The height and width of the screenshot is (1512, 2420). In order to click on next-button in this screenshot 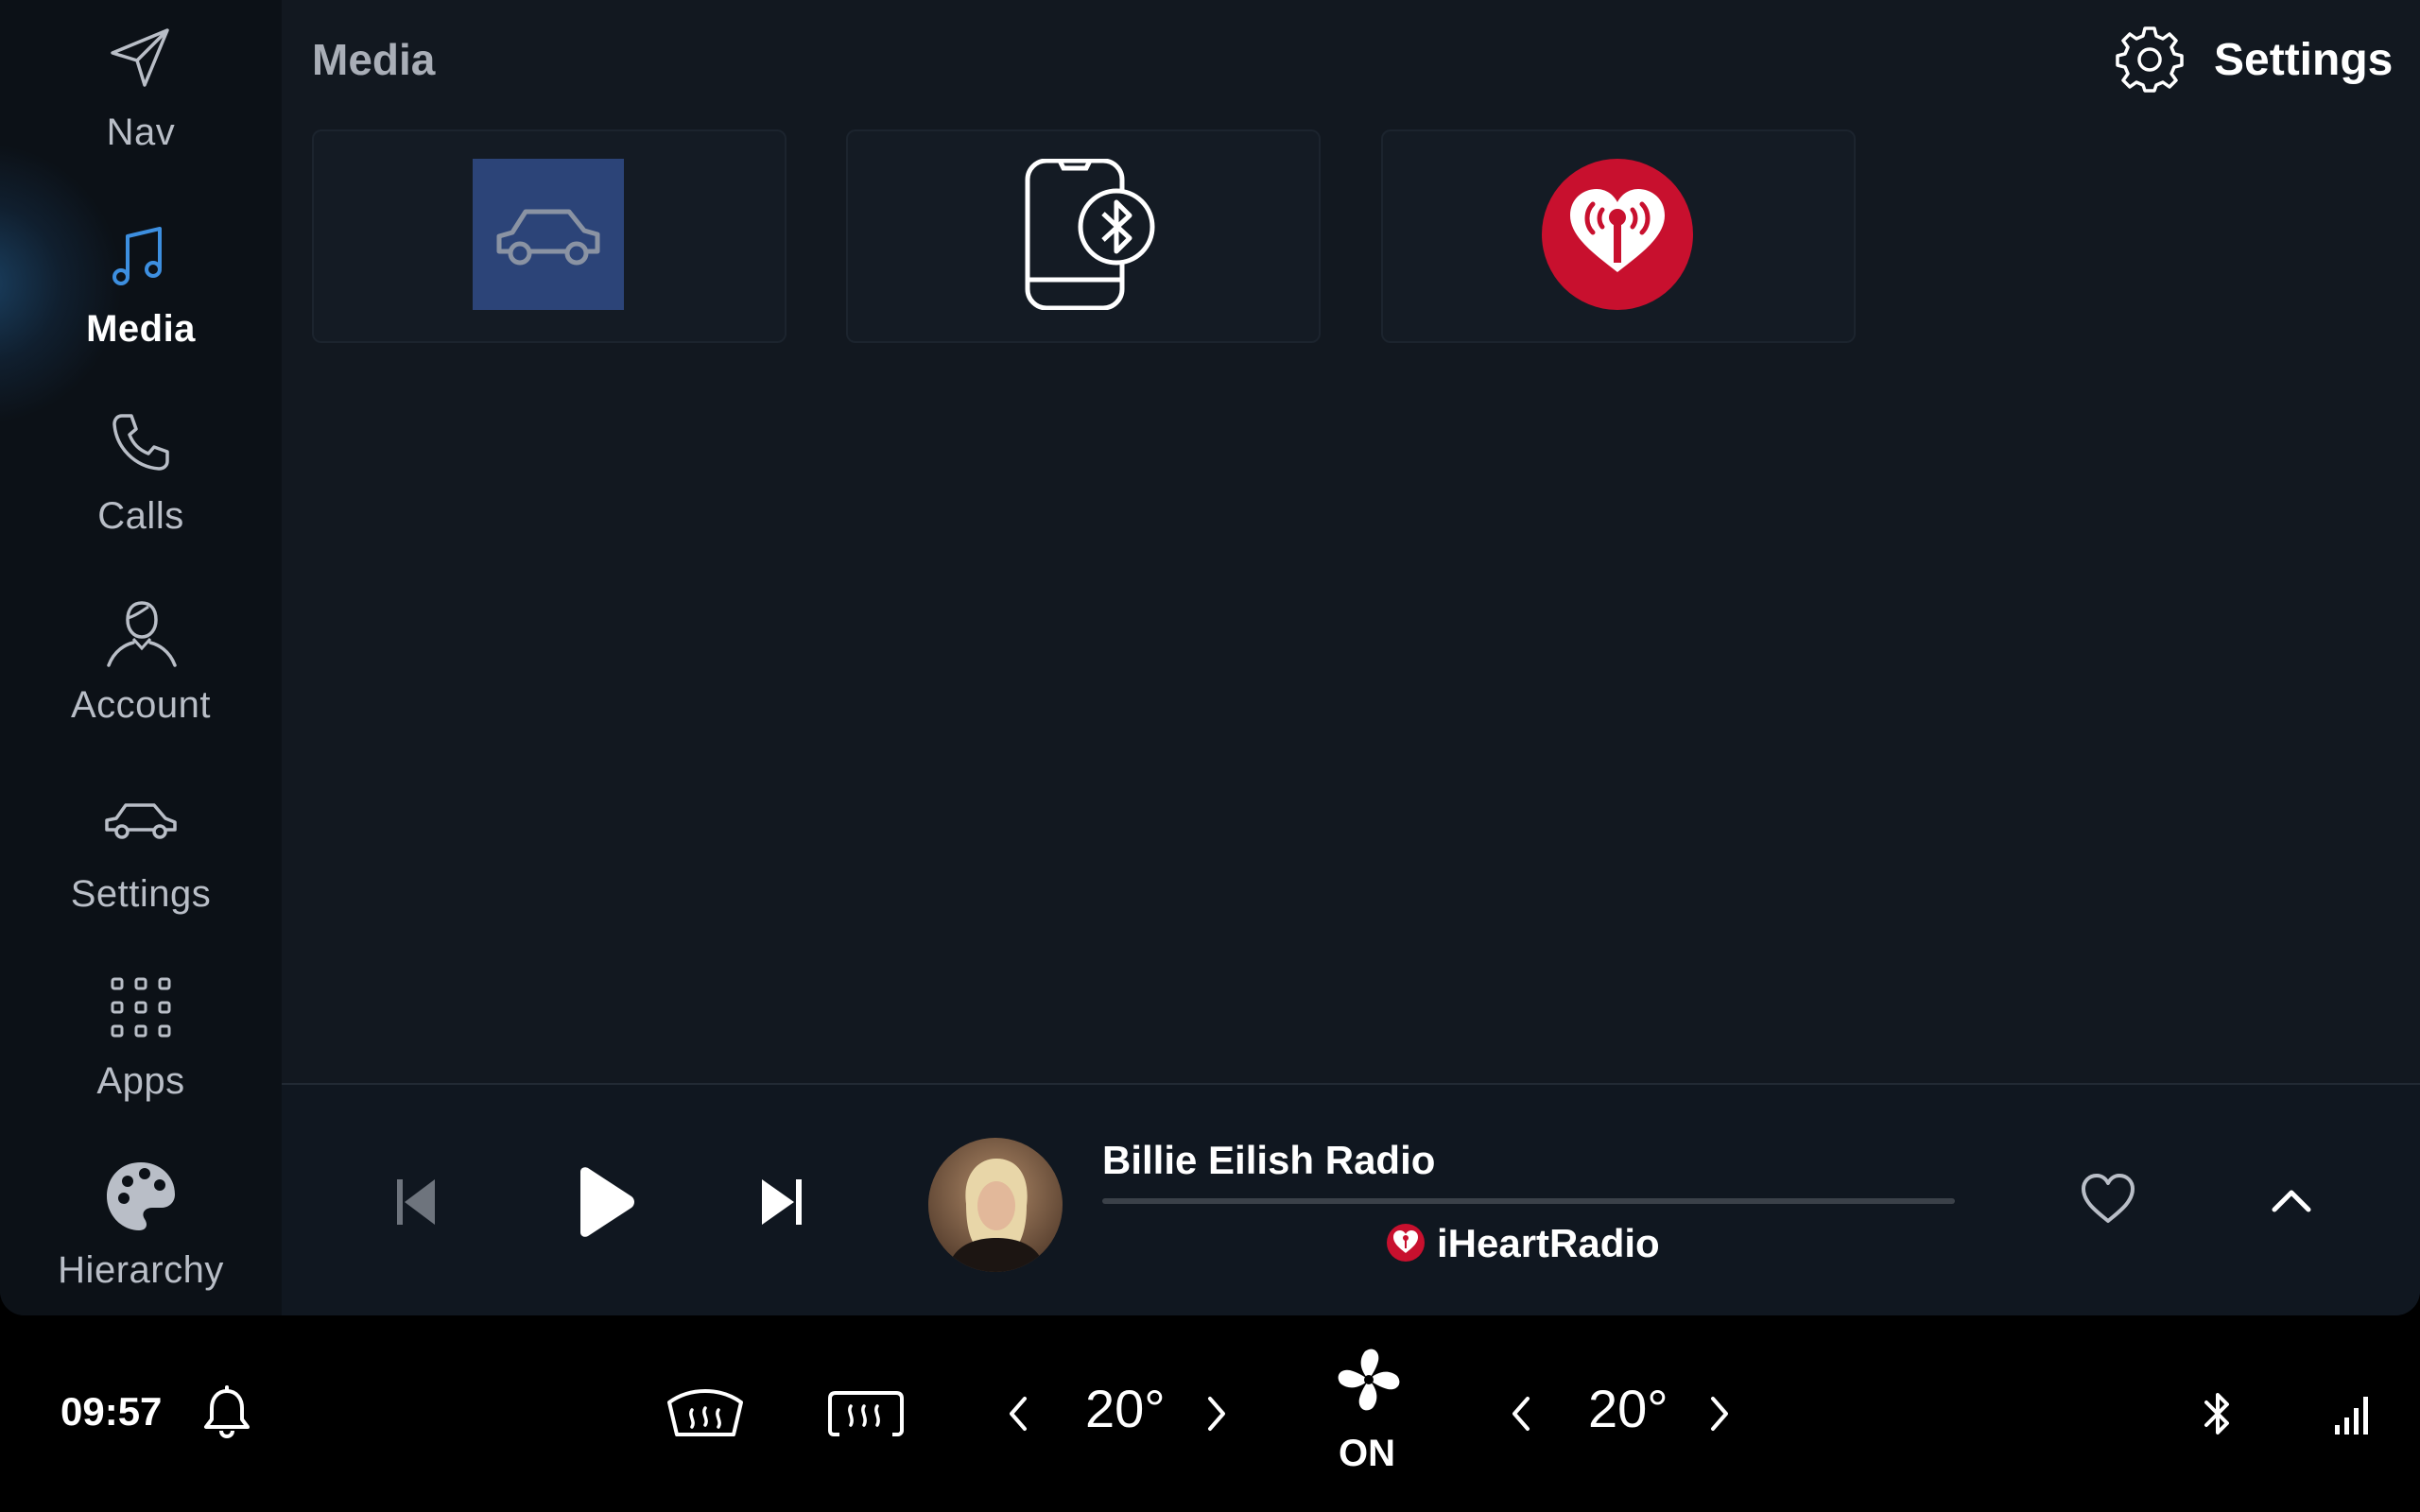, I will do `click(785, 1202)`.